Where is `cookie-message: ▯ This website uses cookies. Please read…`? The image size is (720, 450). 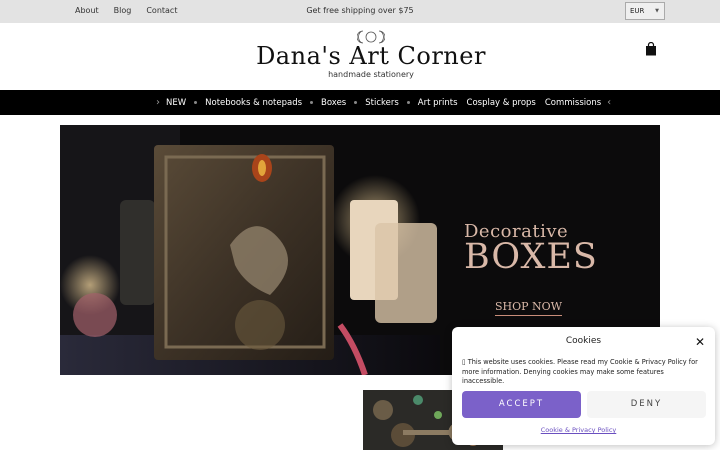 cookie-message: ▯ This website uses cookies. Please read… is located at coordinates (580, 371).